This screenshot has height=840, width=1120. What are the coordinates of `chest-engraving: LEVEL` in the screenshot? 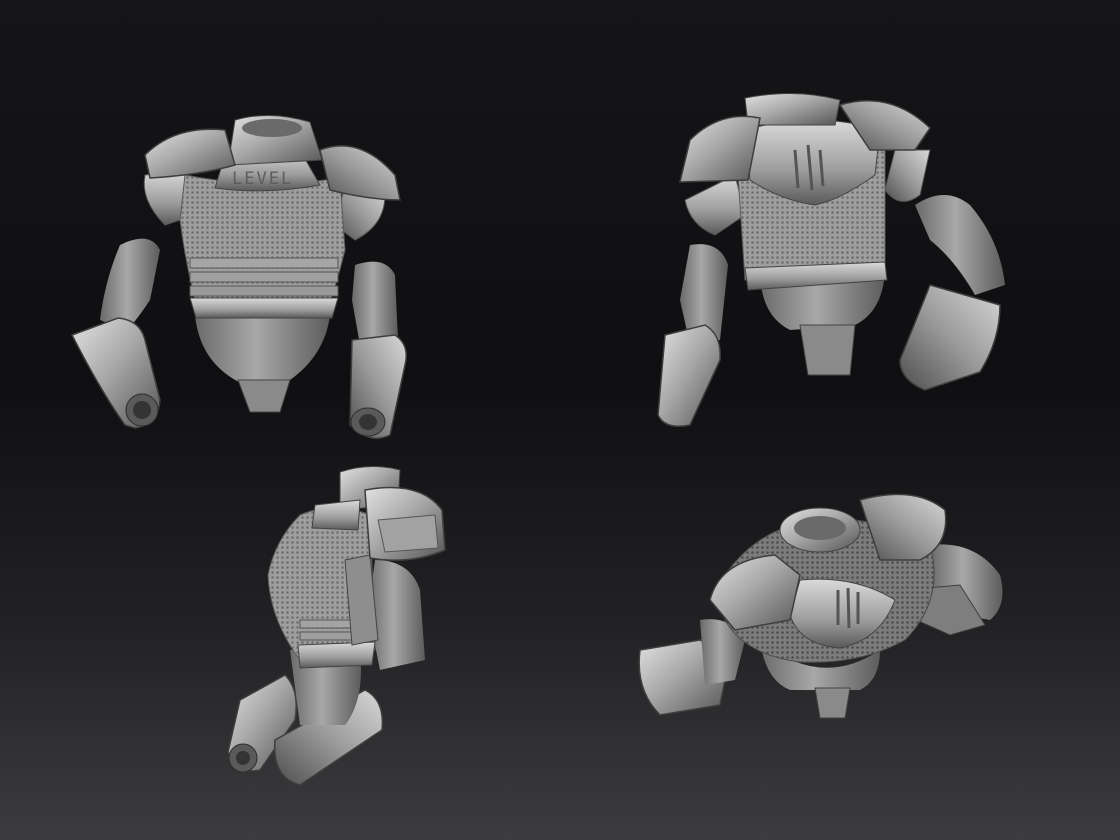 It's located at (262, 179).